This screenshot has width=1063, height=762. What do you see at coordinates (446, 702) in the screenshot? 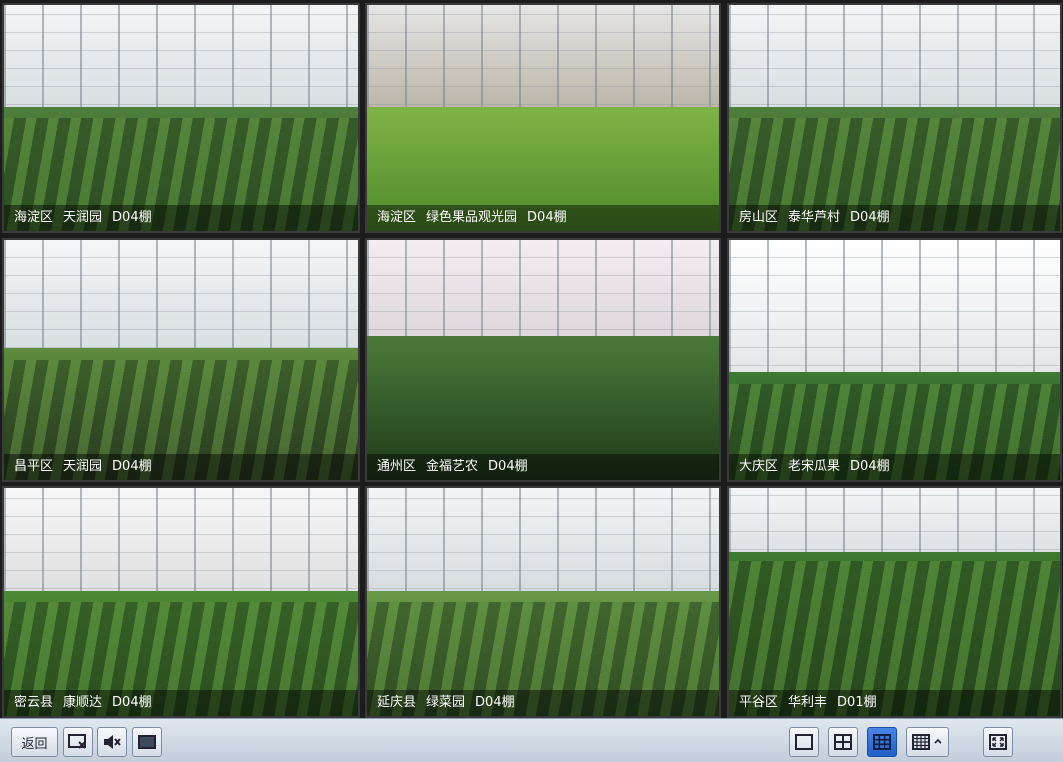
I see `site-label: 绿菜园` at bounding box center [446, 702].